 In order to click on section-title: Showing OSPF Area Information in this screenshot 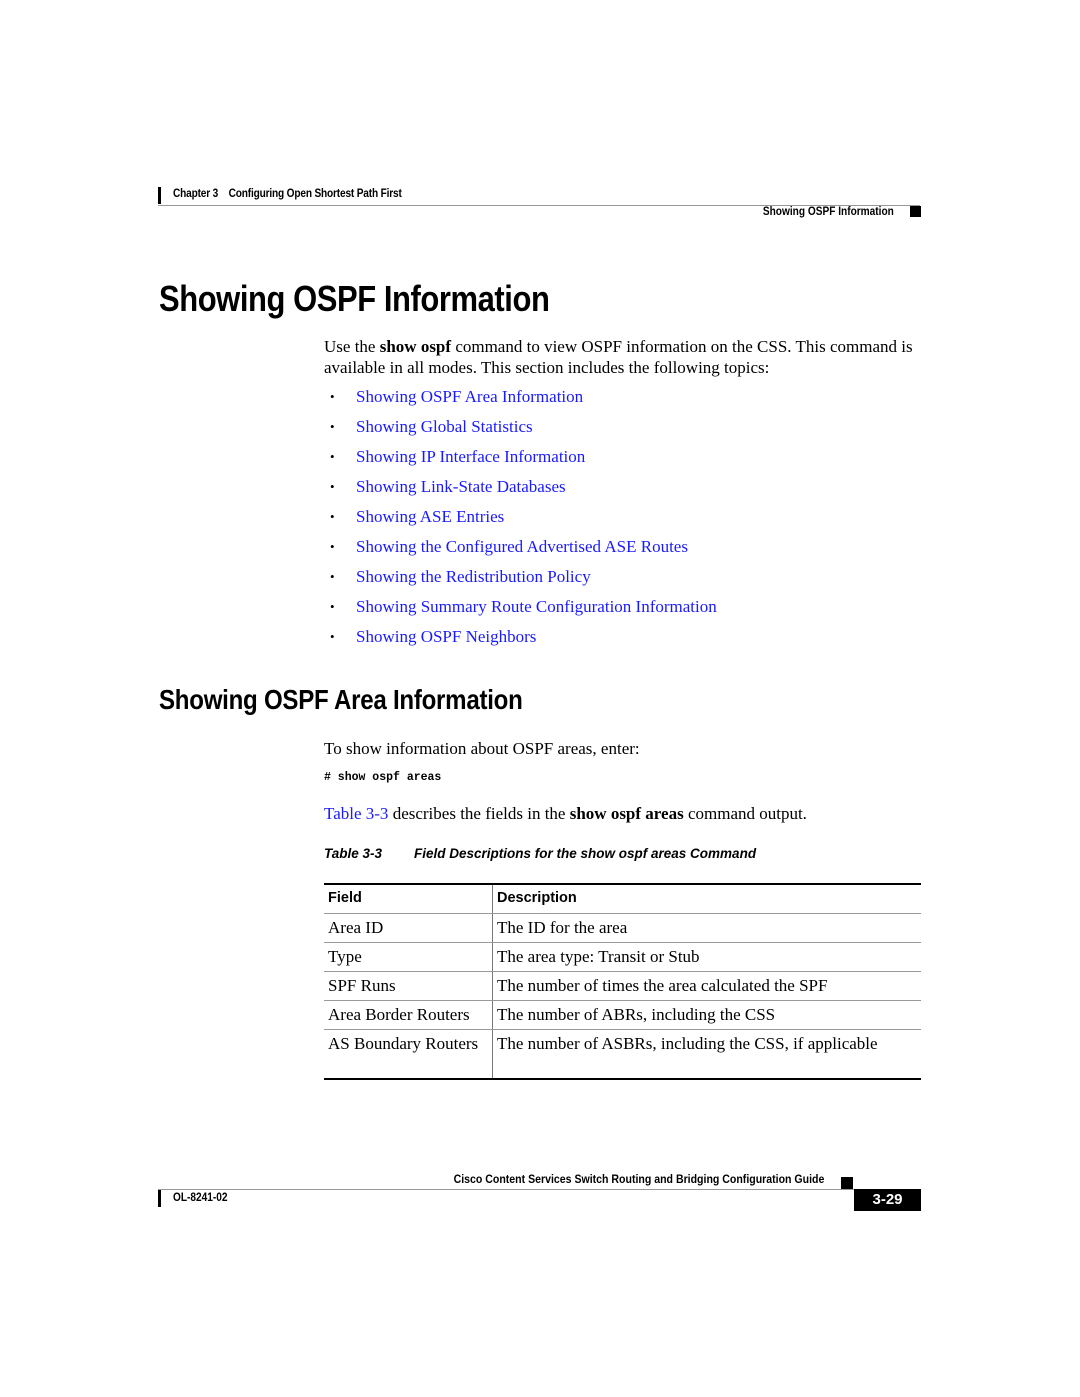, I will do `click(341, 699)`.